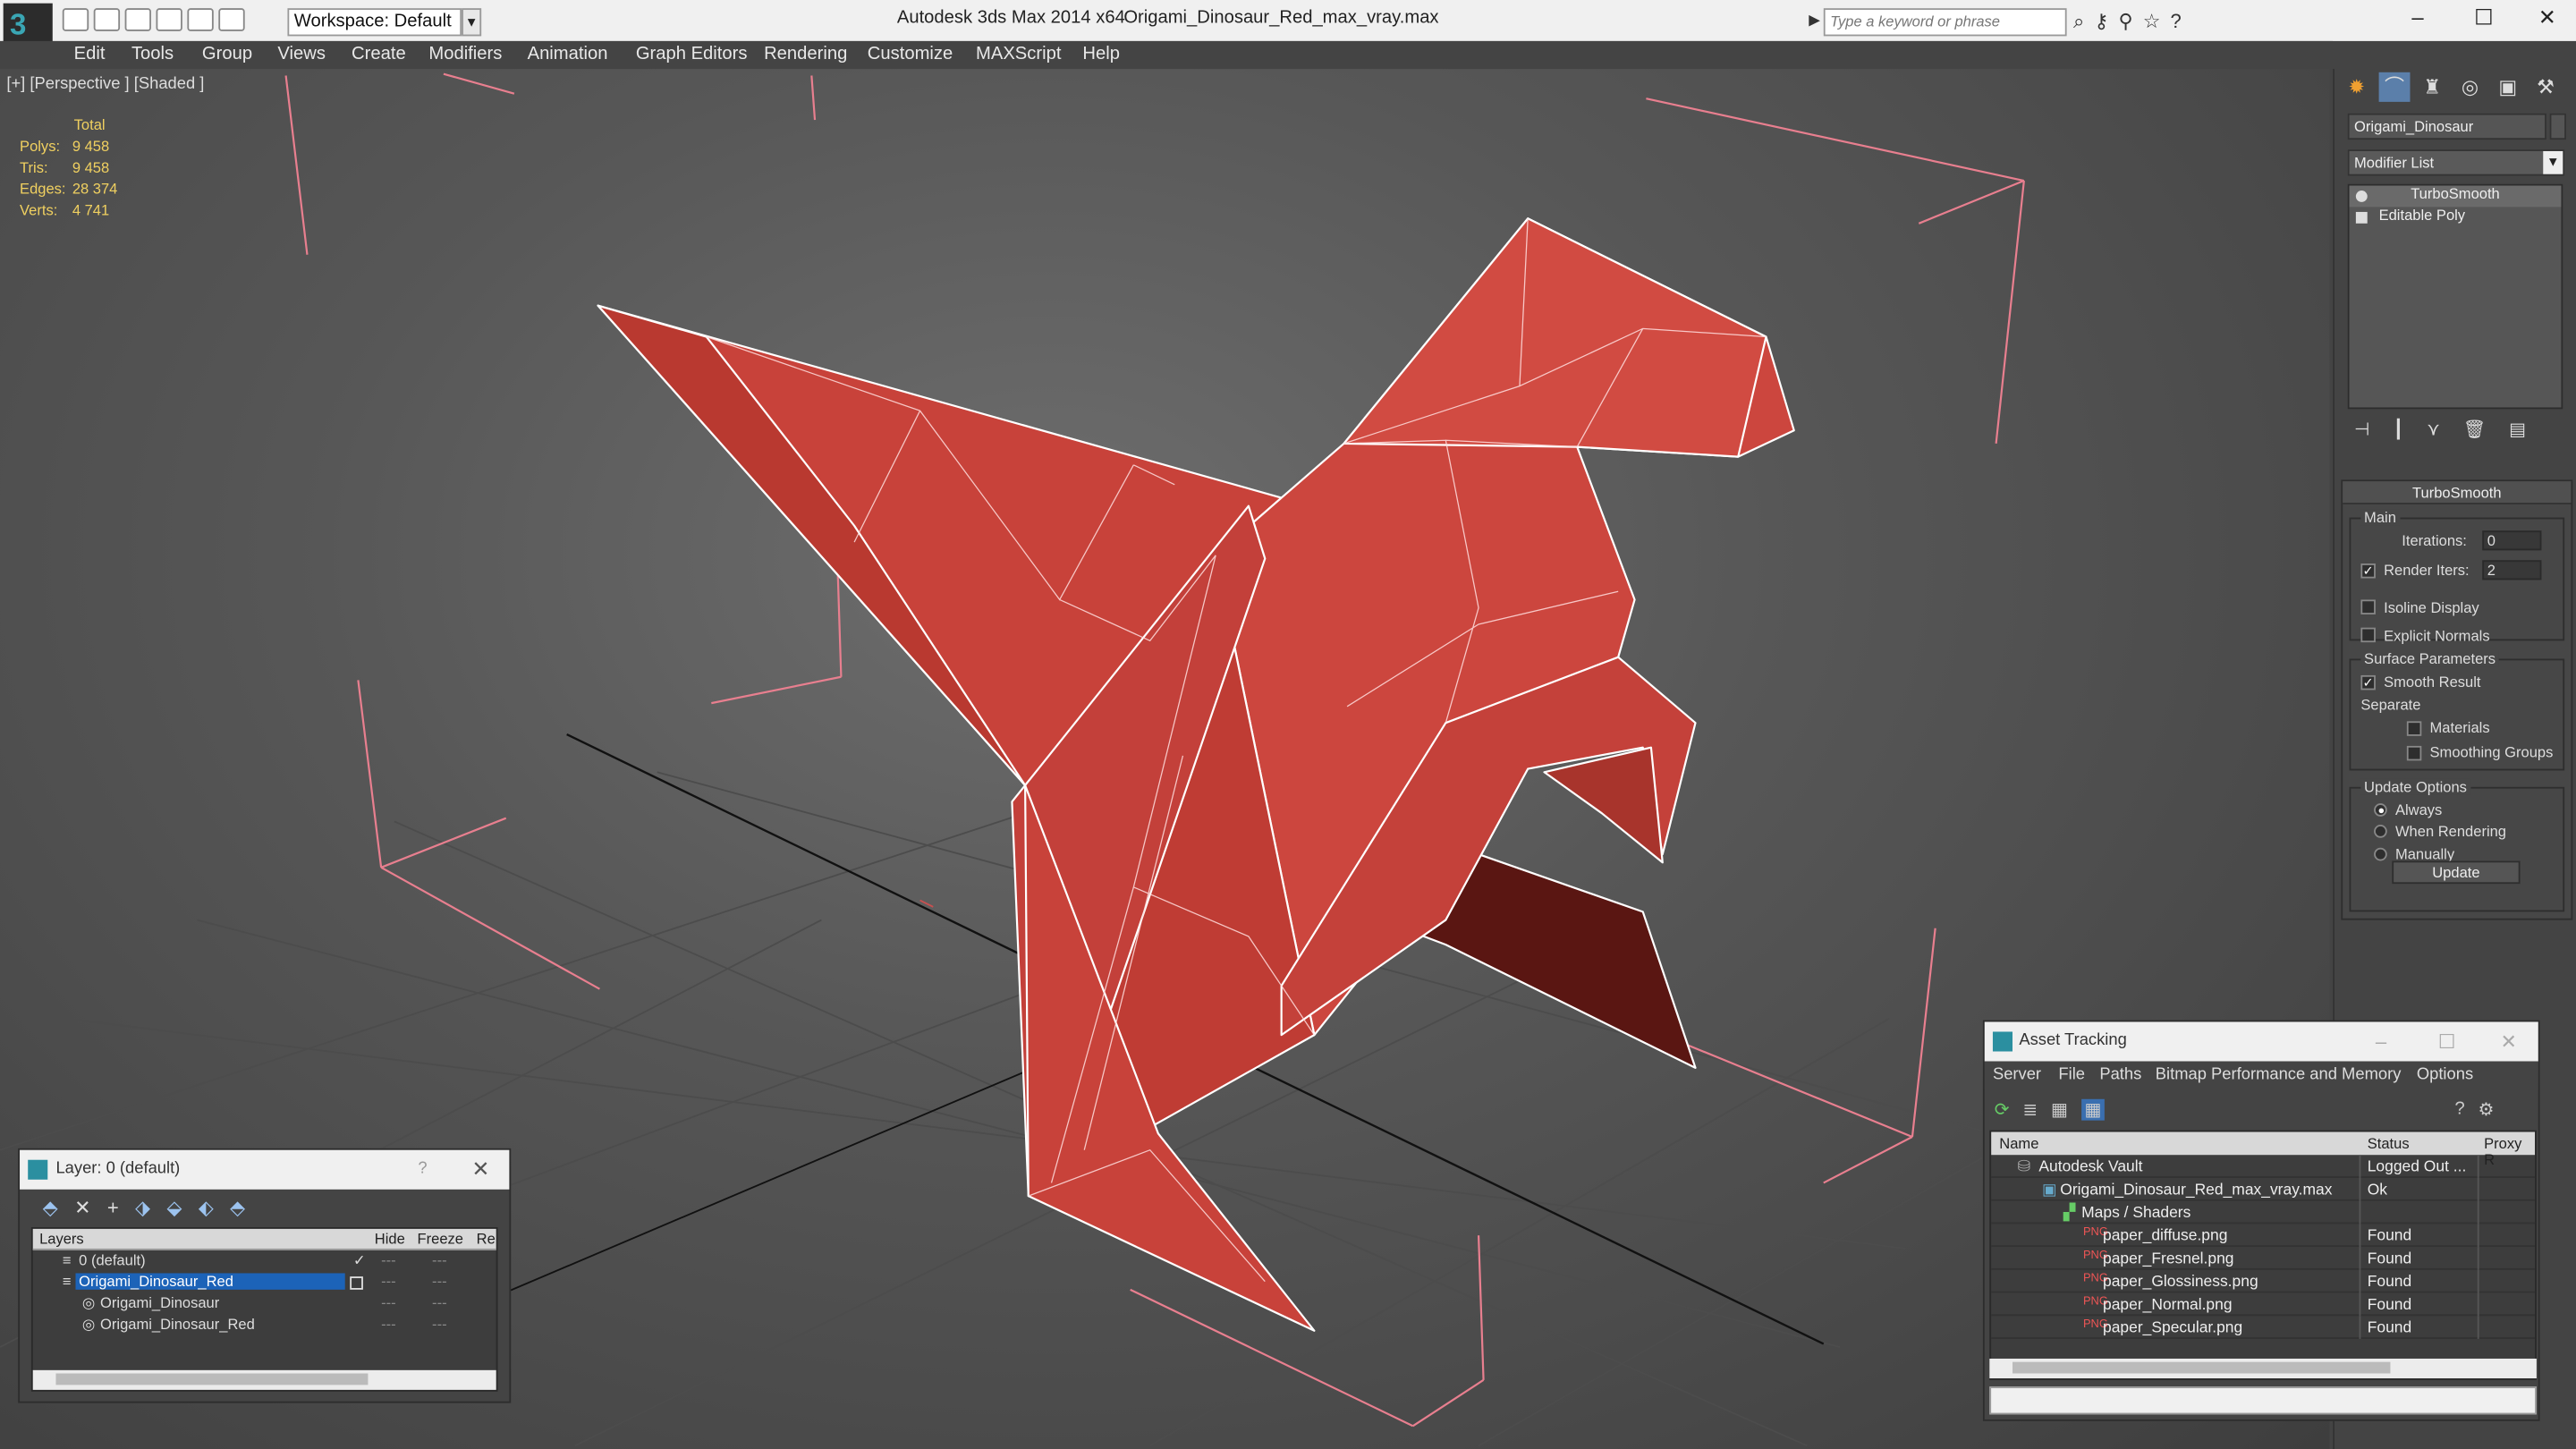 The image size is (2576, 1449). What do you see at coordinates (301, 54) in the screenshot?
I see `menu-views: Views` at bounding box center [301, 54].